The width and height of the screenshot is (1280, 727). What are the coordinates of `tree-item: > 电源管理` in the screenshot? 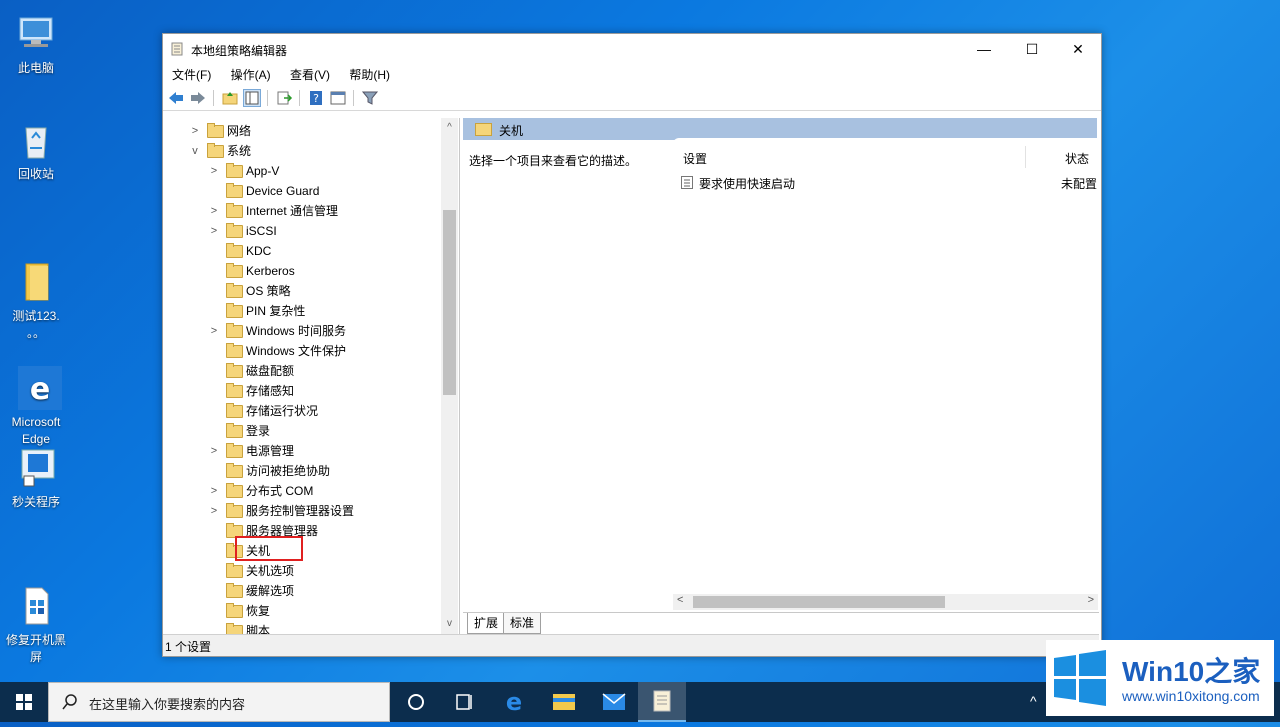 It's located at (302, 451).